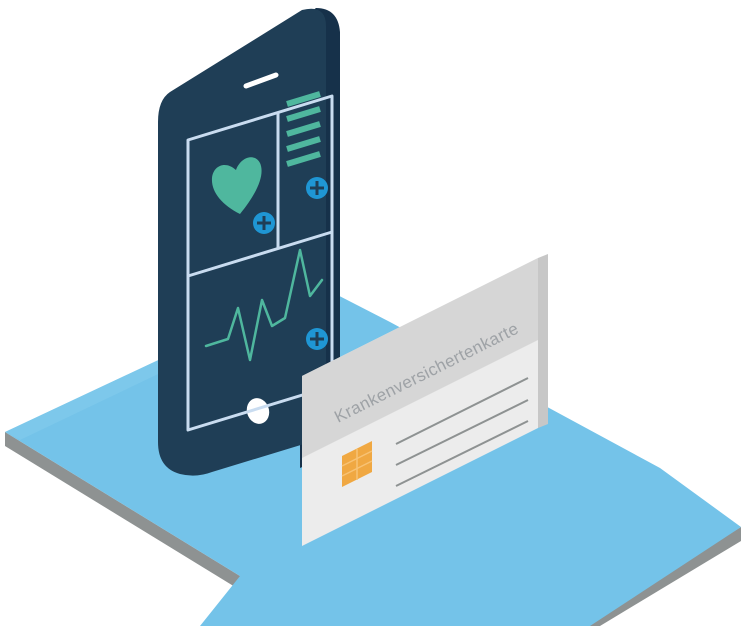 The image size is (741, 626). I want to click on add-heart-button, so click(264, 223).